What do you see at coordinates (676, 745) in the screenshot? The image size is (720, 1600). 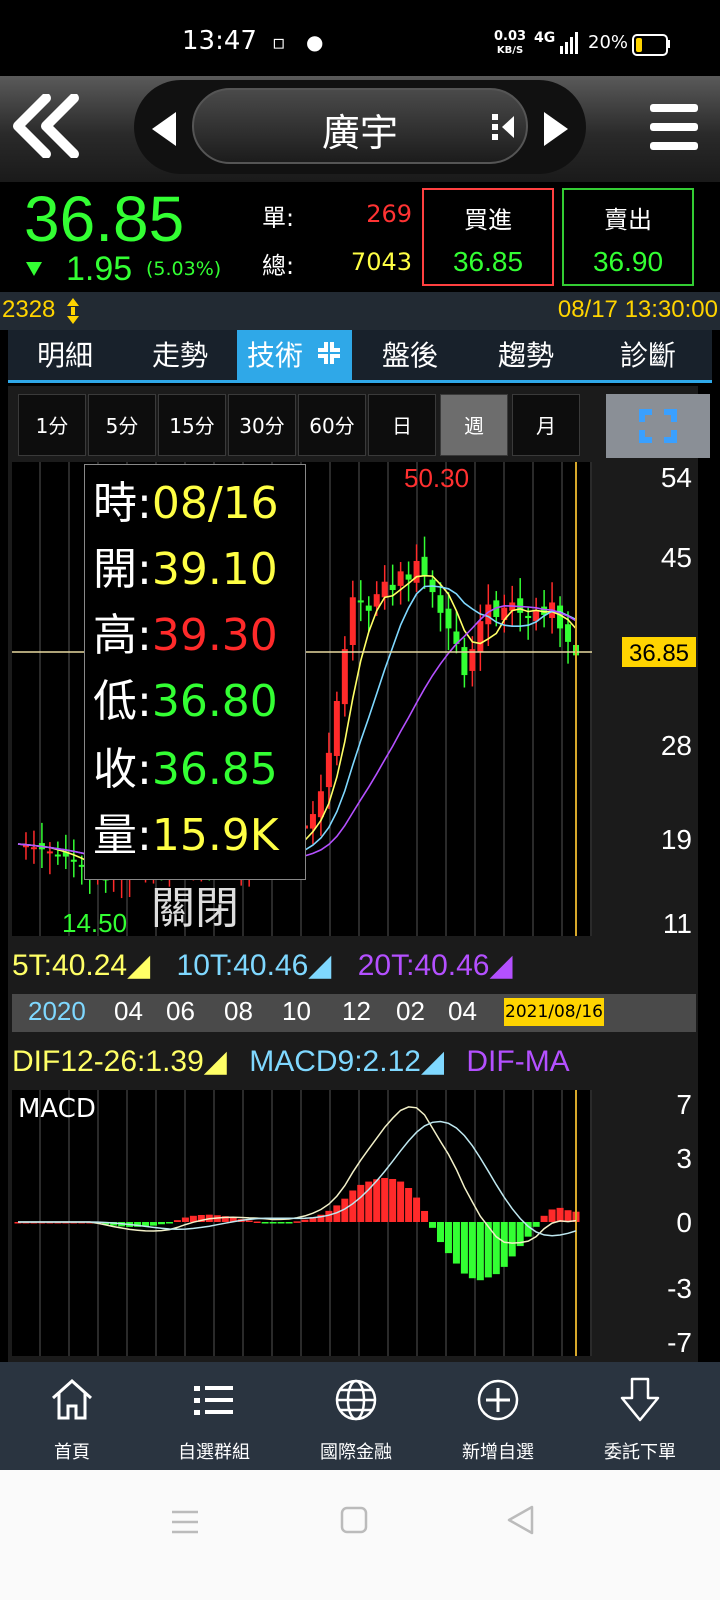 I see `price-y-tick: 28` at bounding box center [676, 745].